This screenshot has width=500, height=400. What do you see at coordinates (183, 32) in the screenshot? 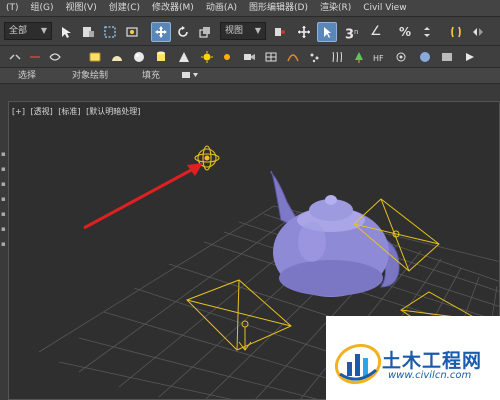
I see `select-and-rotate-icon` at bounding box center [183, 32].